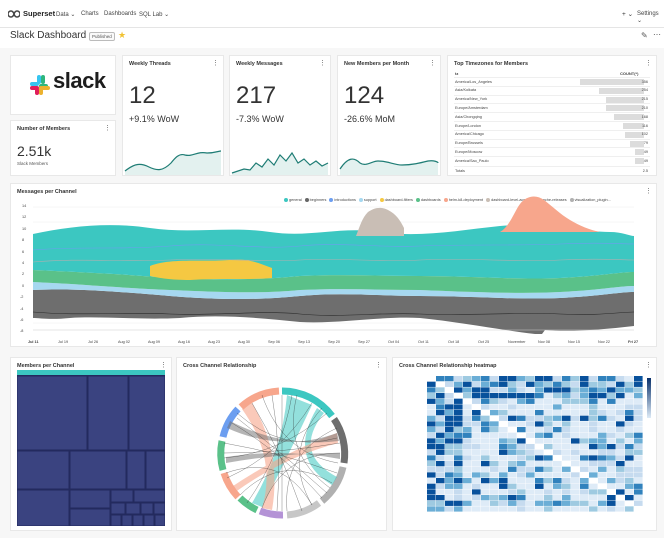 The image size is (664, 538). What do you see at coordinates (63, 148) in the screenshot?
I see `members-card: Number of Members ⋮ 2.51k Slack Members` at bounding box center [63, 148].